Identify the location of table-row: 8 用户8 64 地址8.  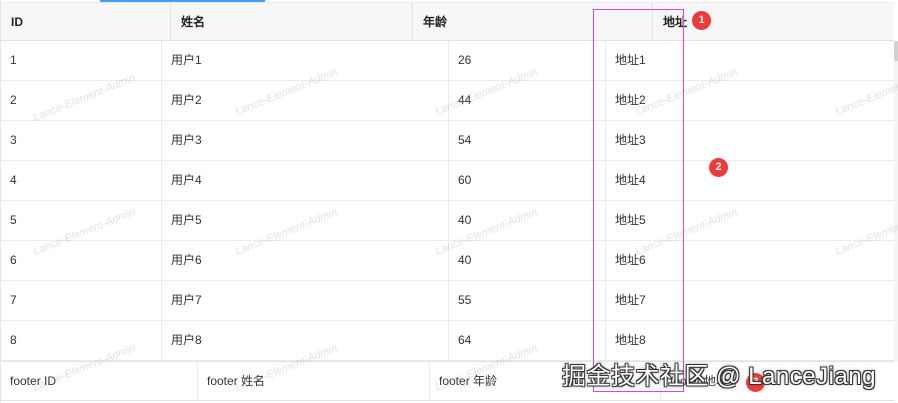
(447, 341).